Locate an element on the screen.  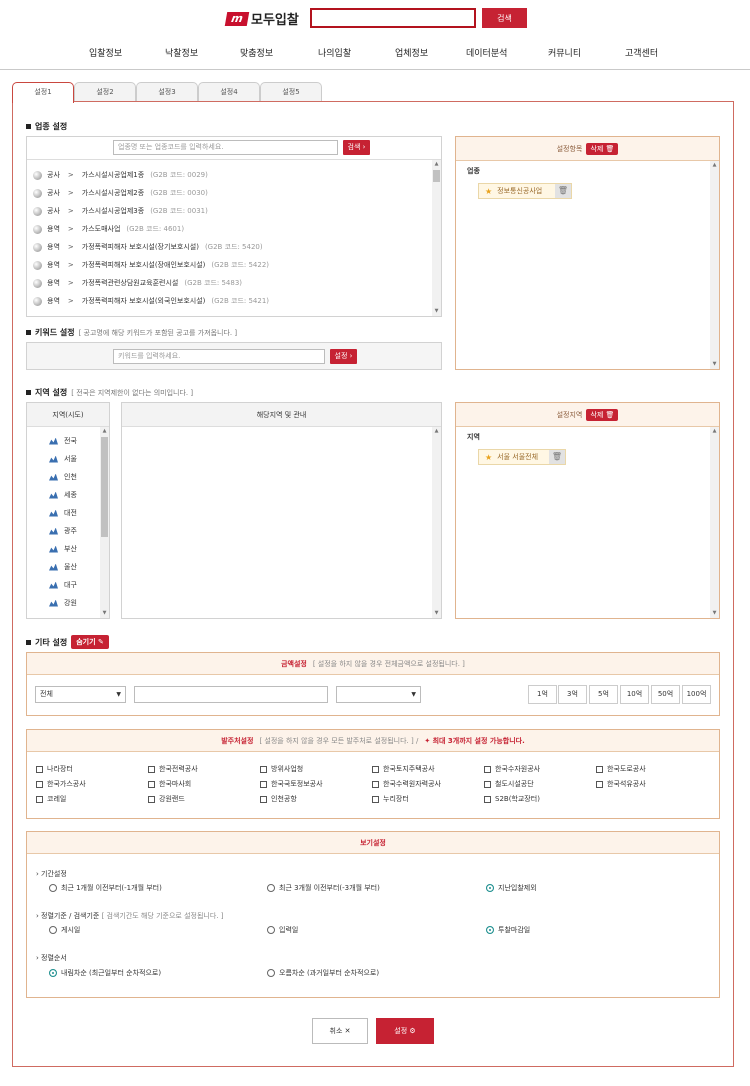
region-item: 대구 is located at coordinates (63, 585).